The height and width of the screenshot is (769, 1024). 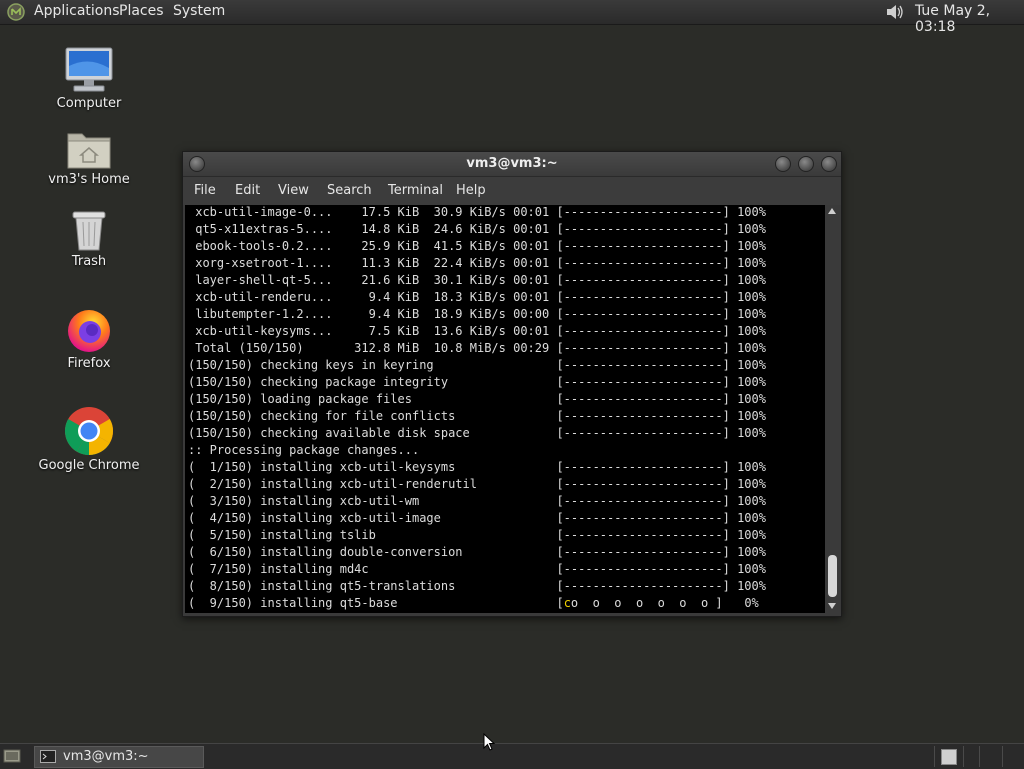 I want to click on firefox-icon, so click(x=89, y=331).